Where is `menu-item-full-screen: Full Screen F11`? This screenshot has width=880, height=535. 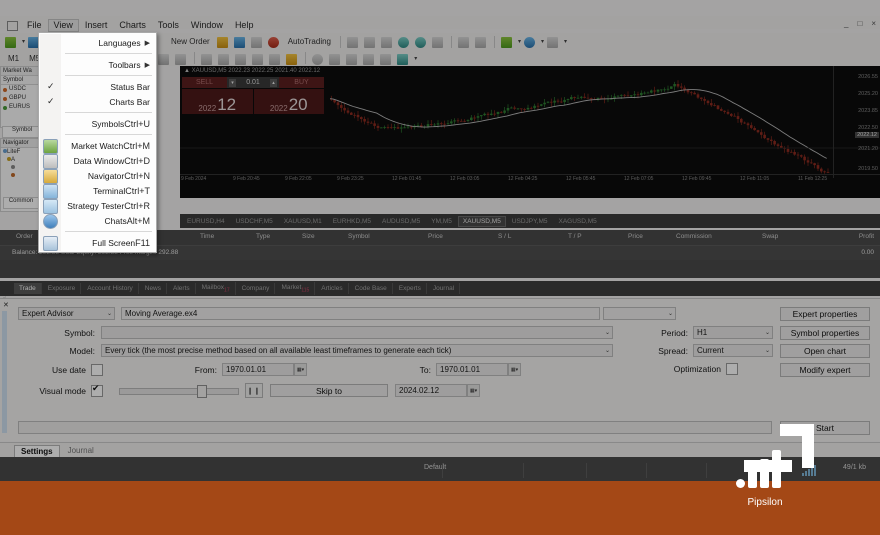
menu-item-full-screen: Full Screen F11 is located at coordinates (97, 243).